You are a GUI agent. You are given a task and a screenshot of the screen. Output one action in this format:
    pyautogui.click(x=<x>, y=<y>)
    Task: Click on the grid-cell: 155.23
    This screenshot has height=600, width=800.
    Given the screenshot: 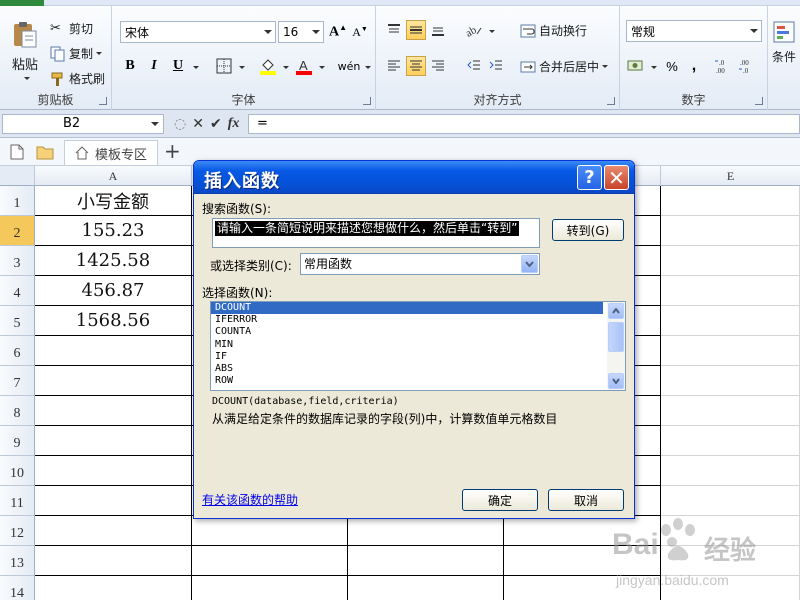 What is the action you would take?
    pyautogui.click(x=113, y=231)
    